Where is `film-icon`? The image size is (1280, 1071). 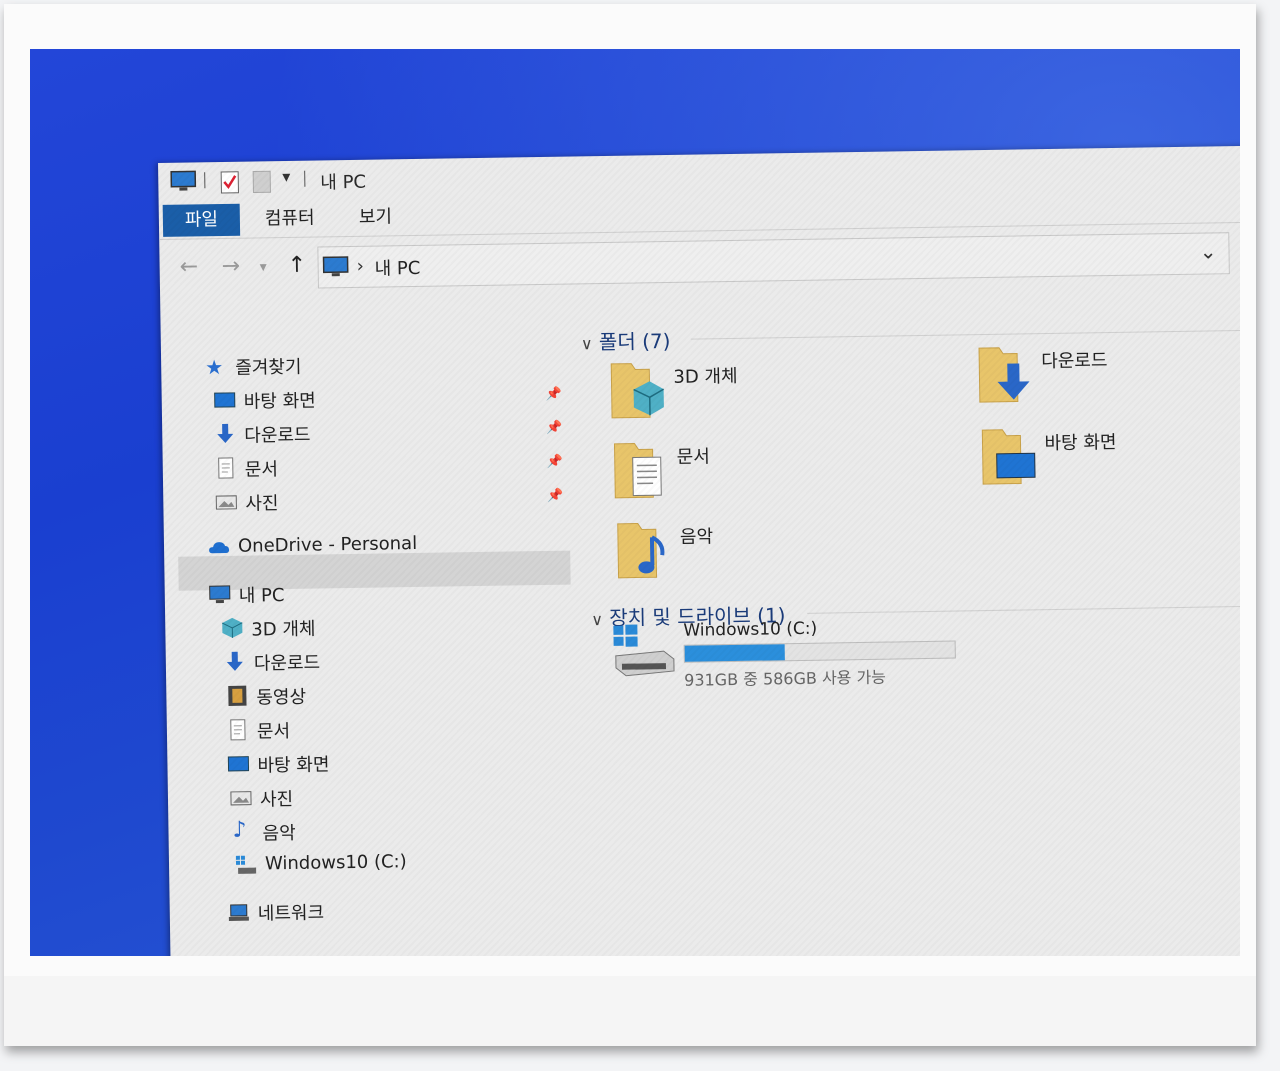
film-icon is located at coordinates (237, 695).